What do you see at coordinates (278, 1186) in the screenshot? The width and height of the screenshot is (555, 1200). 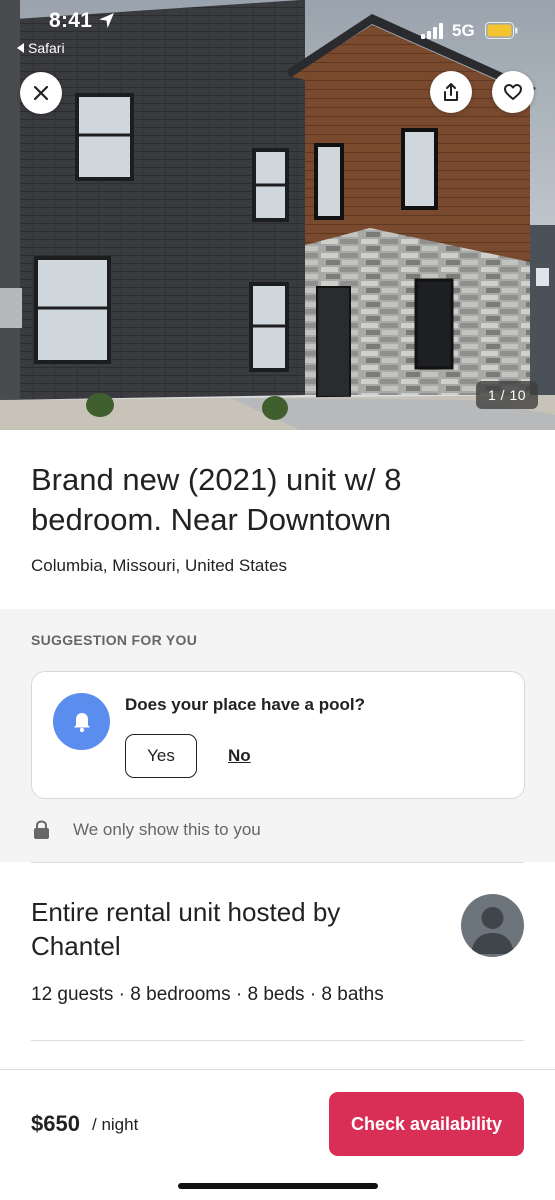 I see `home-indicator` at bounding box center [278, 1186].